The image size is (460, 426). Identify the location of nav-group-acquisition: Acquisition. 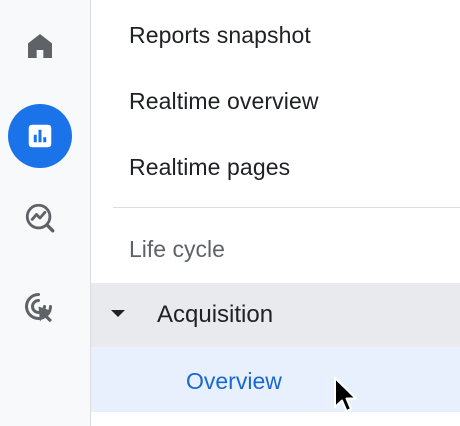
(275, 315).